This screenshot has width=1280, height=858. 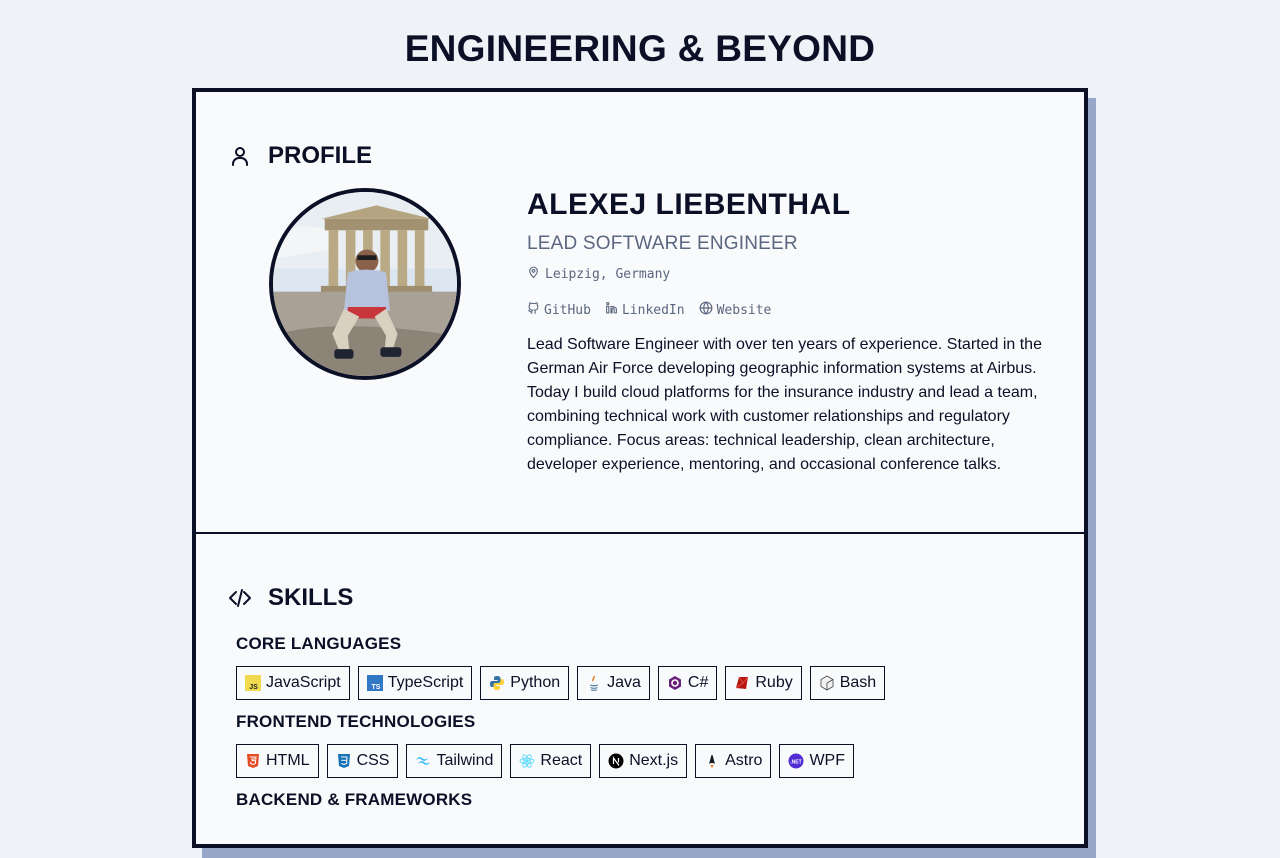 What do you see at coordinates (533, 310) in the screenshot?
I see `github-icon` at bounding box center [533, 310].